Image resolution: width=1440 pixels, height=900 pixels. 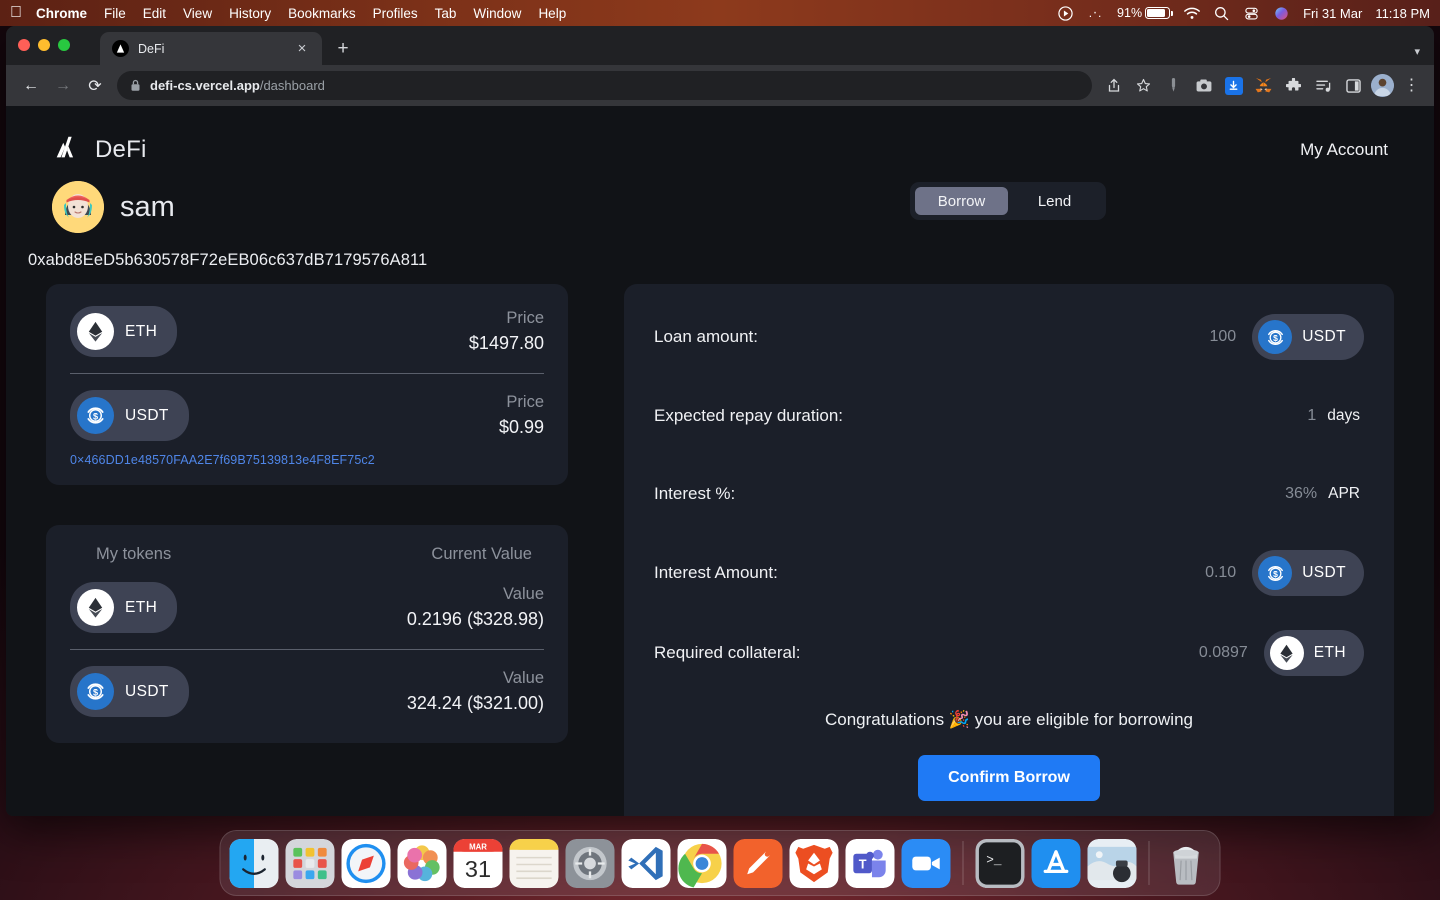 What do you see at coordinates (422, 863) in the screenshot?
I see `dock-item-photos` at bounding box center [422, 863].